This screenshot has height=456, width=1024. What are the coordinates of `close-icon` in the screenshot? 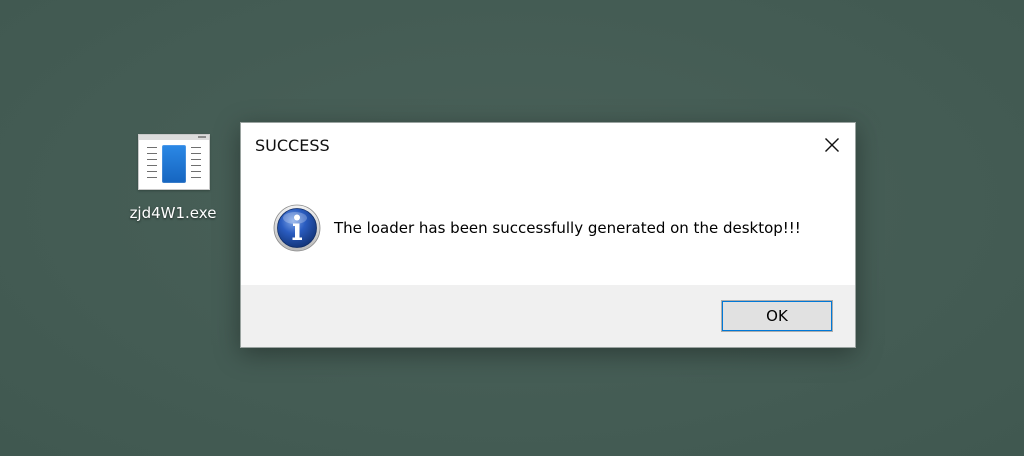 It's located at (832, 145).